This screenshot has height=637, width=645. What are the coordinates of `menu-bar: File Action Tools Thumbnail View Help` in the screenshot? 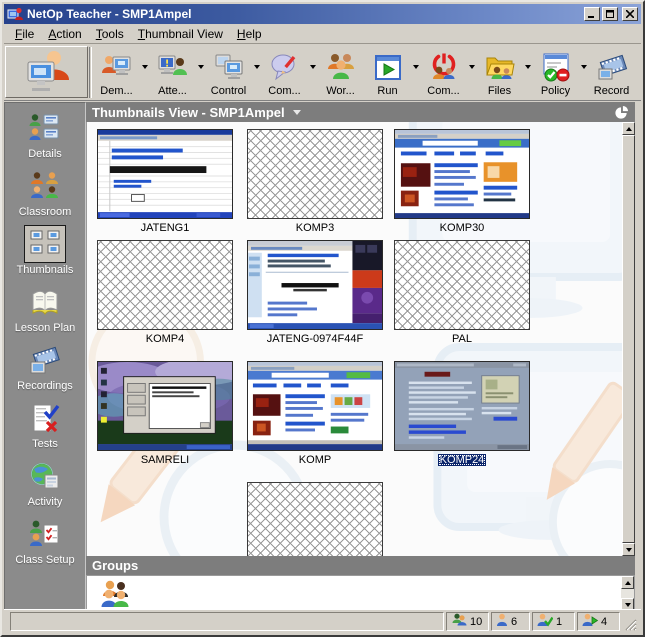 It's located at (322, 34).